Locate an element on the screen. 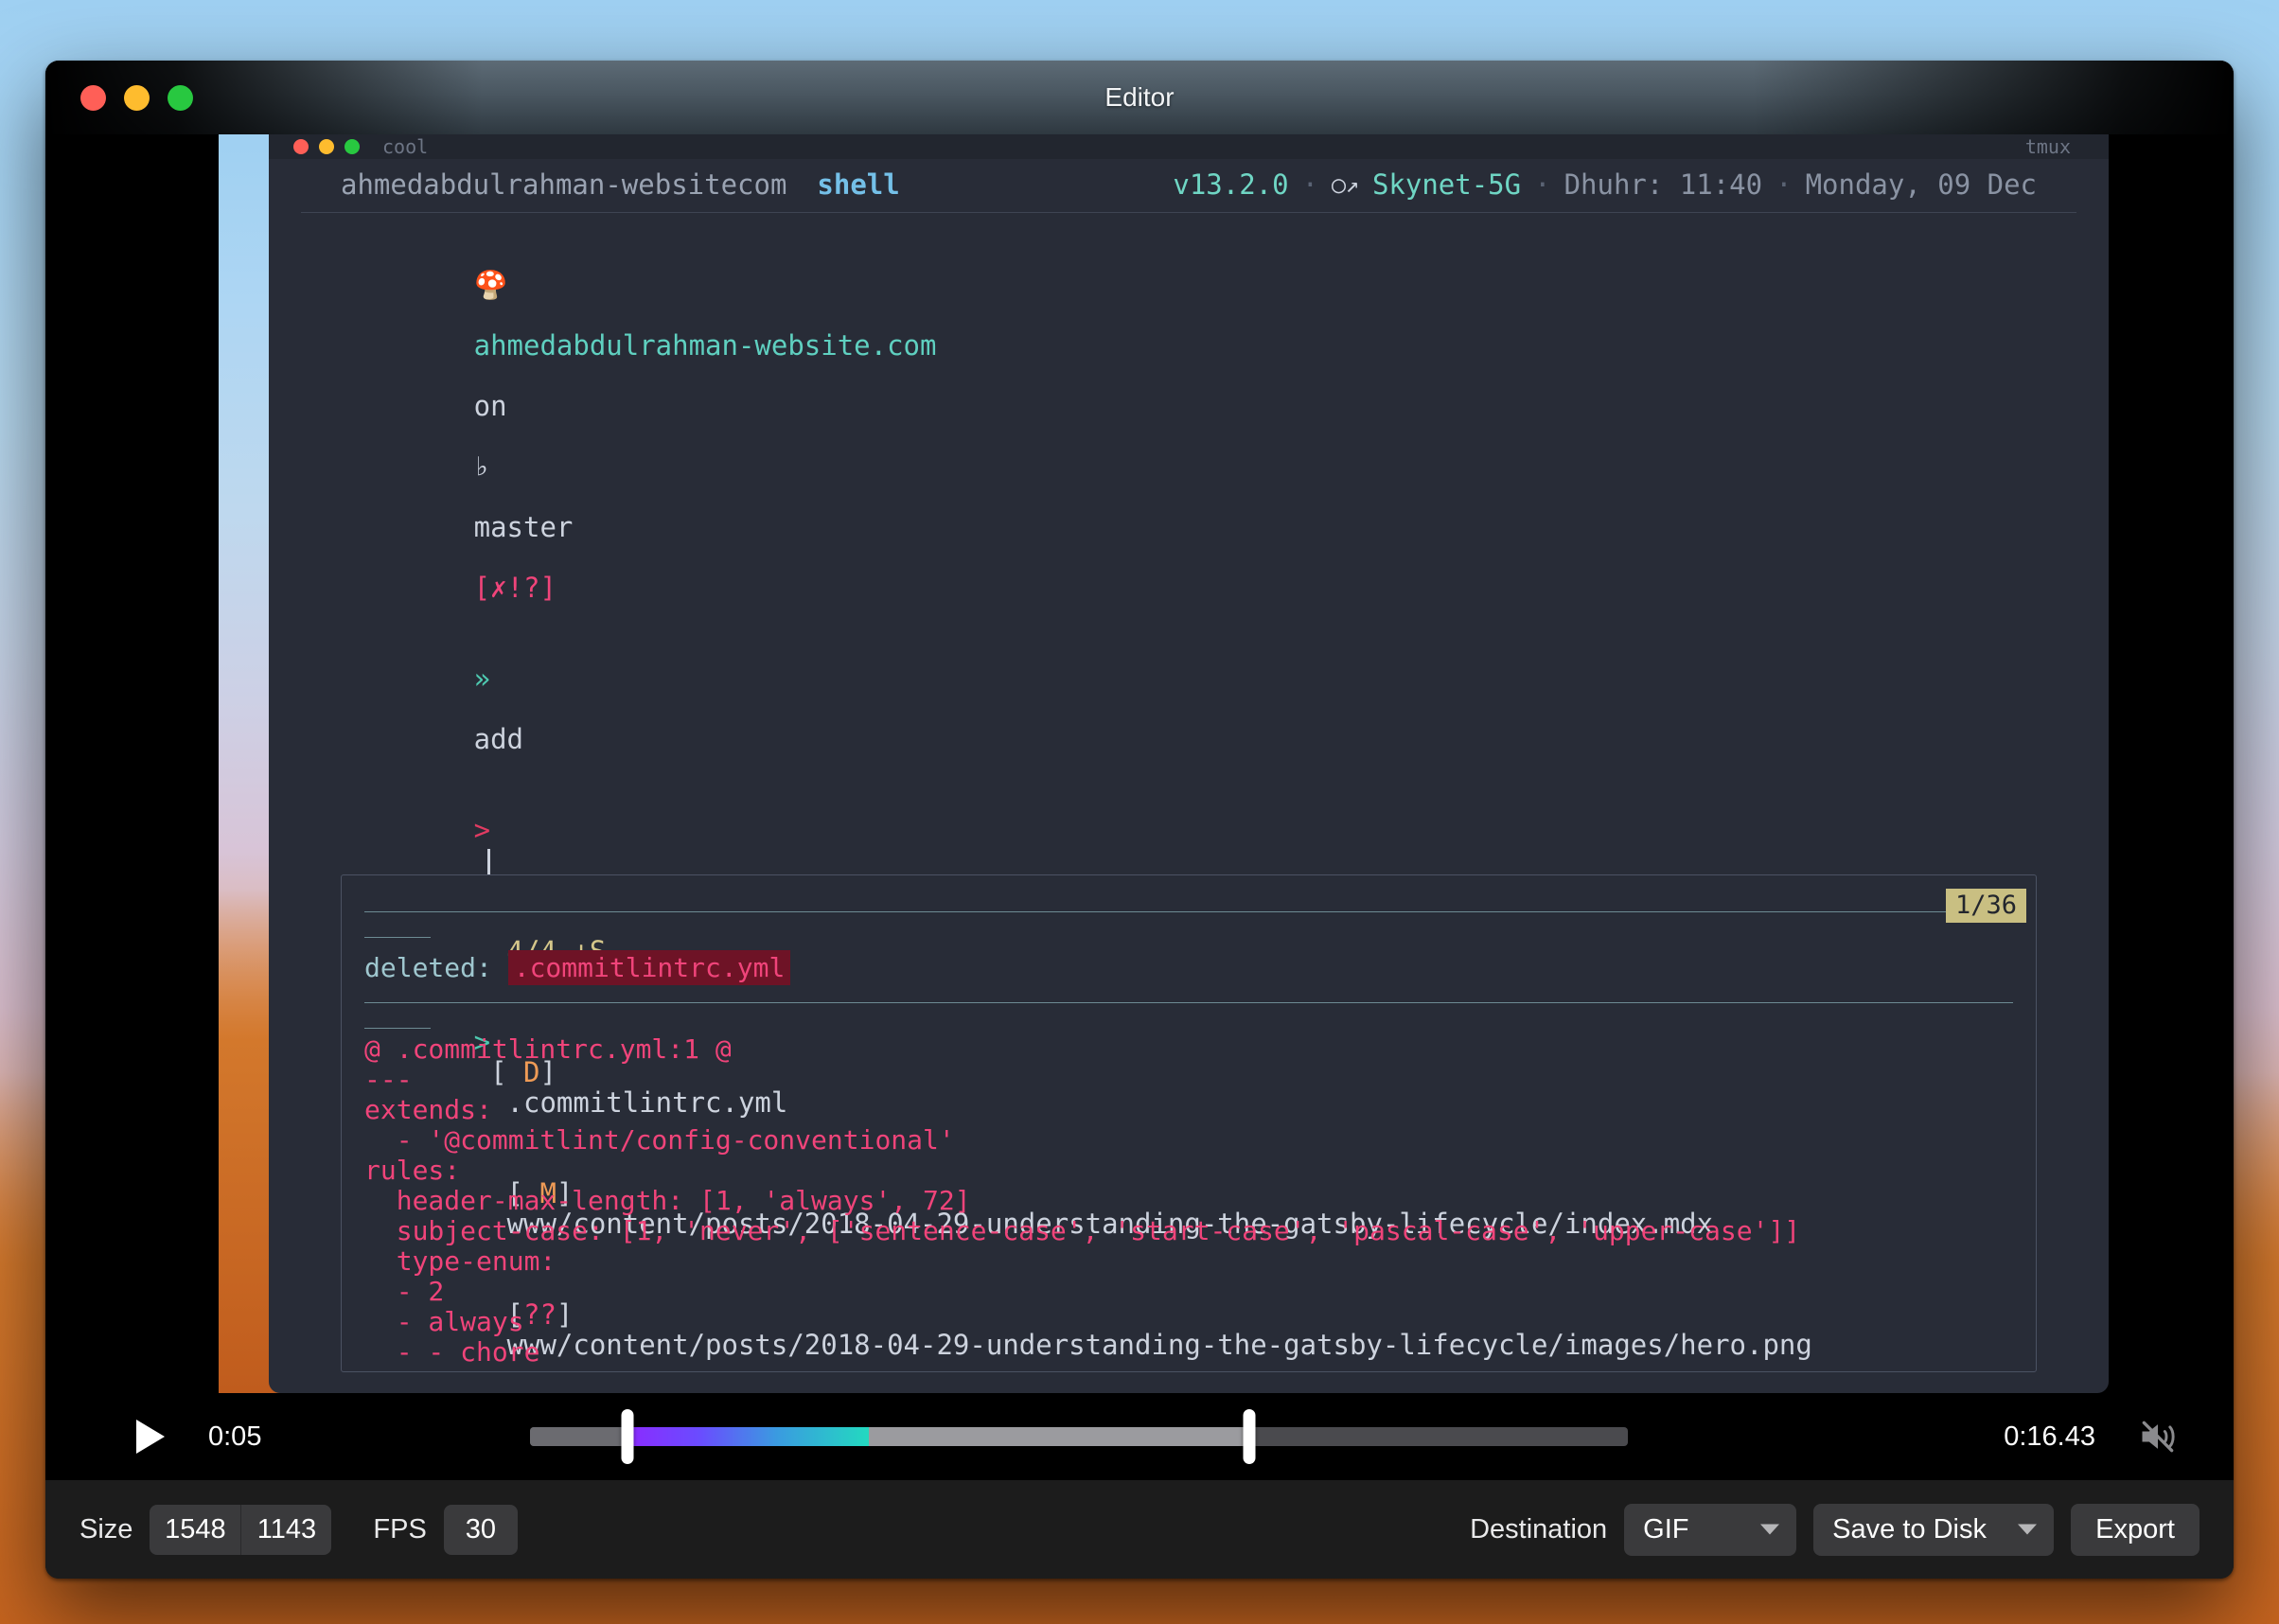 This screenshot has height=1624, width=2279. status-date: Monday, 09 Dec is located at coordinates (1921, 185).